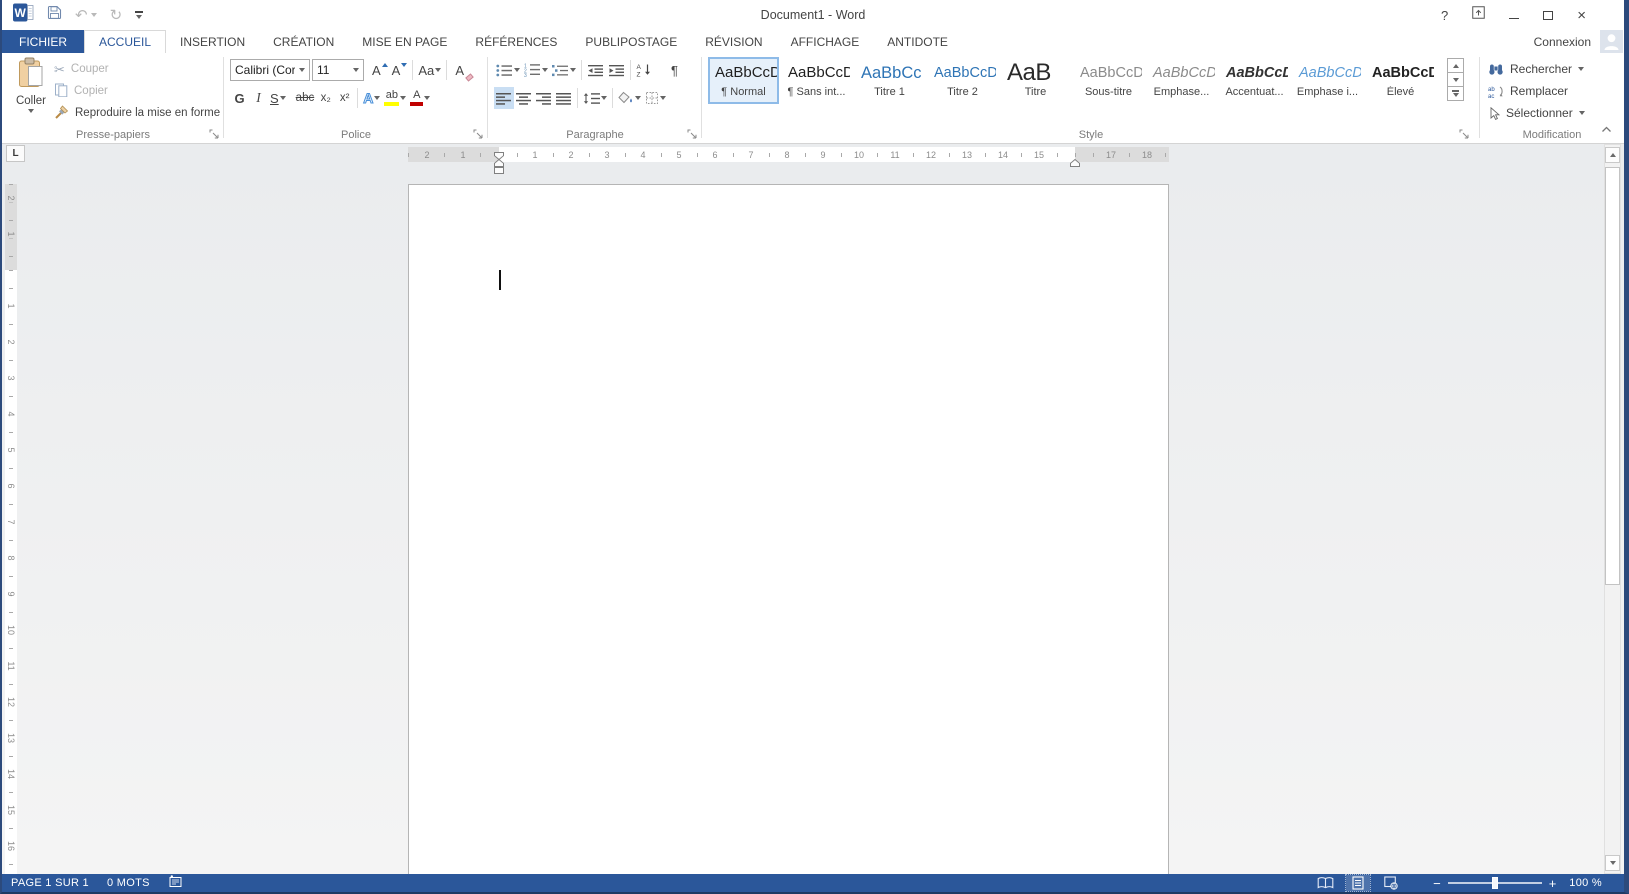  What do you see at coordinates (1611, 41) in the screenshot?
I see `avatar` at bounding box center [1611, 41].